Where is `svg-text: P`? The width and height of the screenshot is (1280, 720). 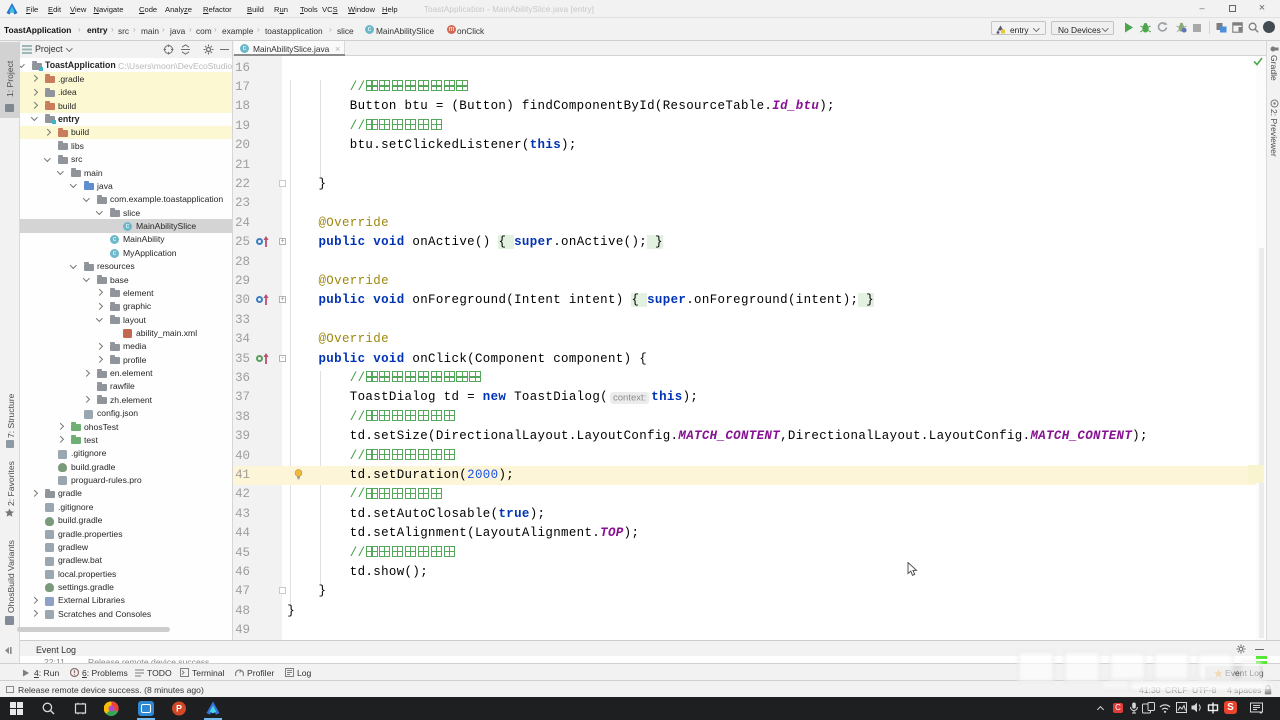
svg-text: P is located at coordinates (179, 709).